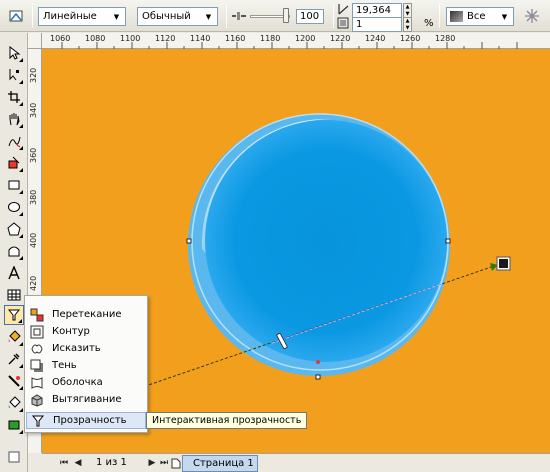 Image resolution: width=550 pixels, height=472 pixels. What do you see at coordinates (37, 349) in the screenshot?
I see `distort-icon` at bounding box center [37, 349].